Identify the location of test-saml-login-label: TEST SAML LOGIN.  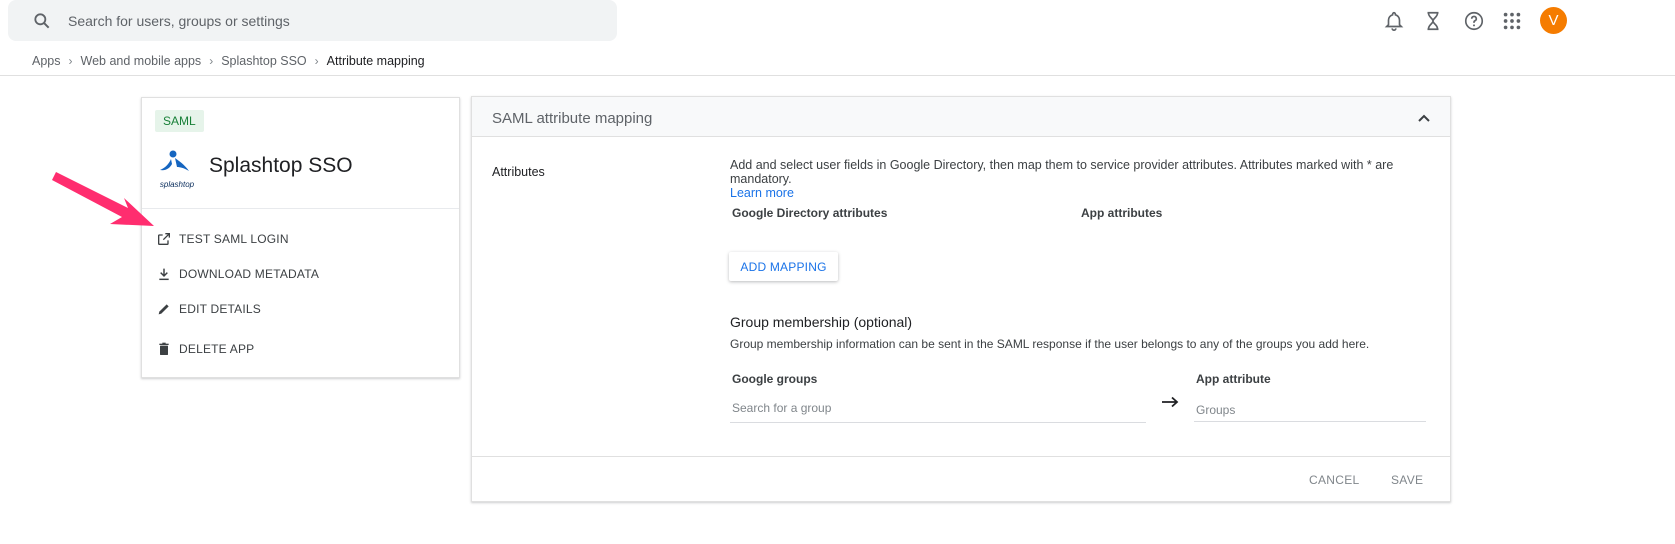
(234, 239).